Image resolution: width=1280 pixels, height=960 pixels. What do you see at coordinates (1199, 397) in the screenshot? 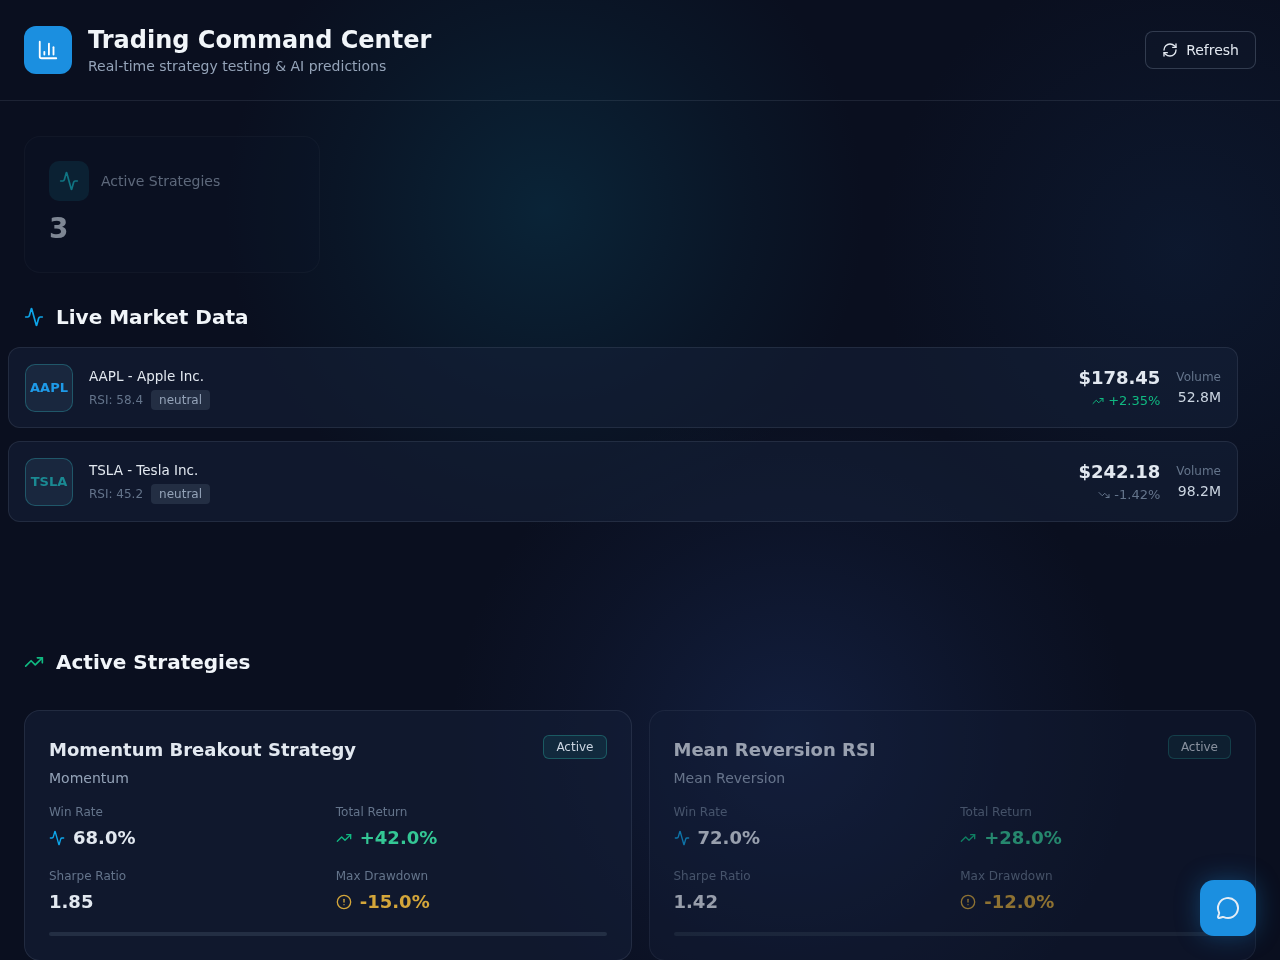
I see `volume-value: 52.8M` at bounding box center [1199, 397].